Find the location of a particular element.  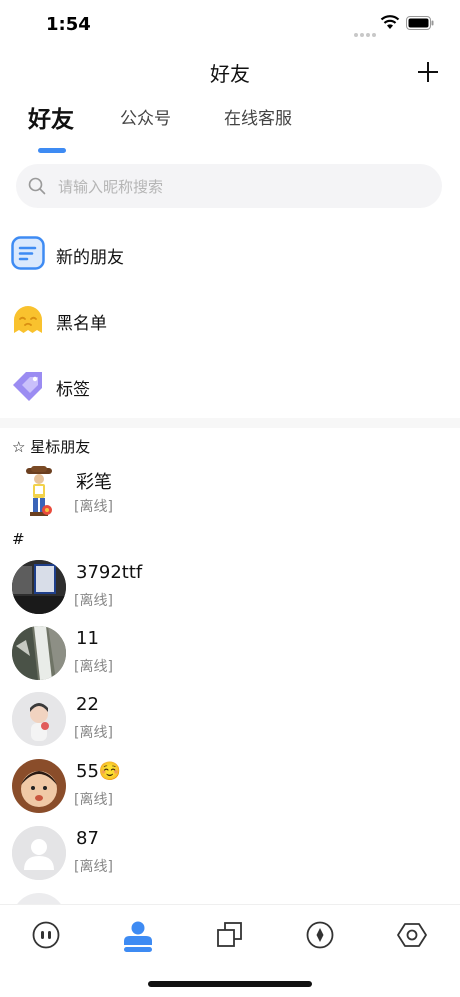

tab-friends: 好友 is located at coordinates (51, 117).